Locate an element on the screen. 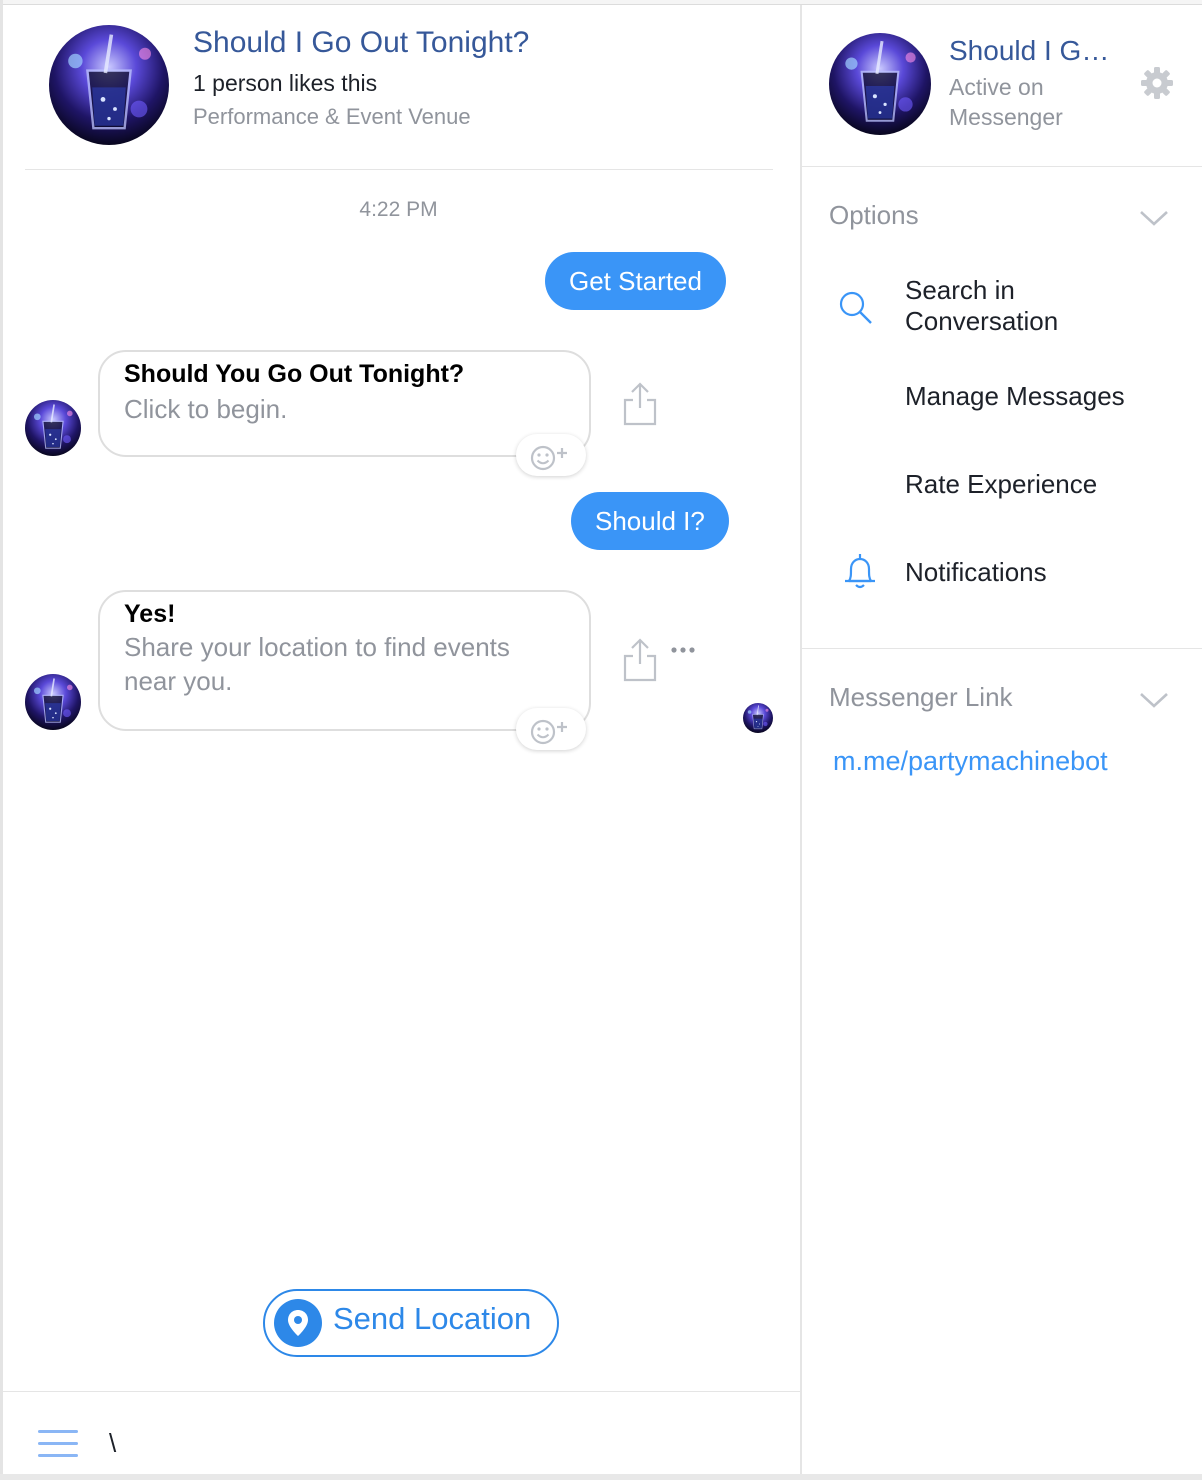  messenger-link: m.me/partymachinebot is located at coordinates (970, 761).